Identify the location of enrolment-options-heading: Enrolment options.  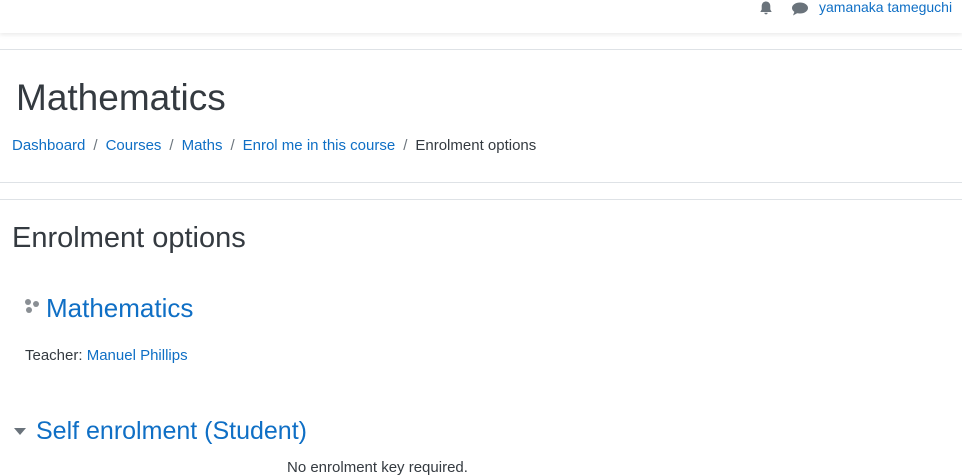
(129, 238).